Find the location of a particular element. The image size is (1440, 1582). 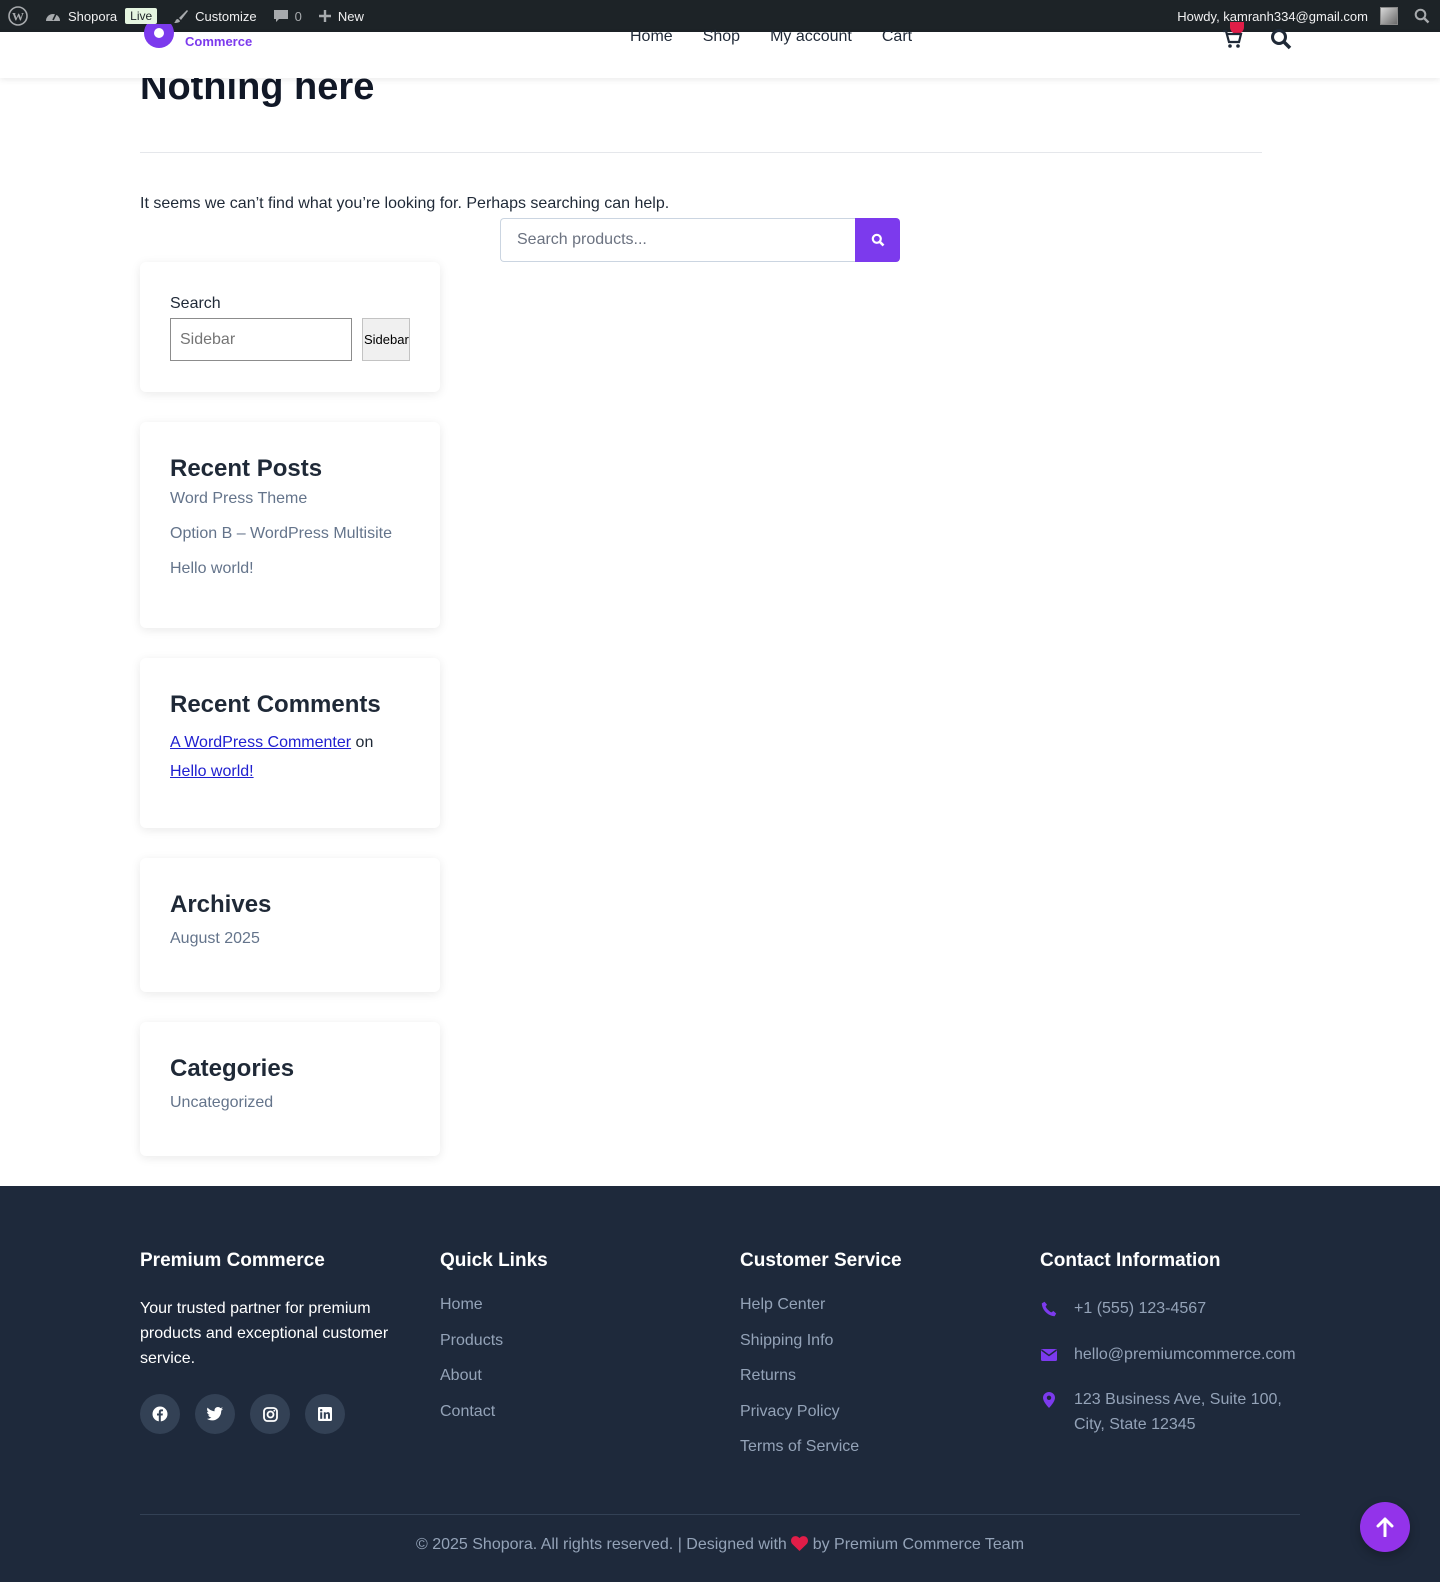

address-line-1: 123 Business Ave, Suite 100, is located at coordinates (1178, 1399).